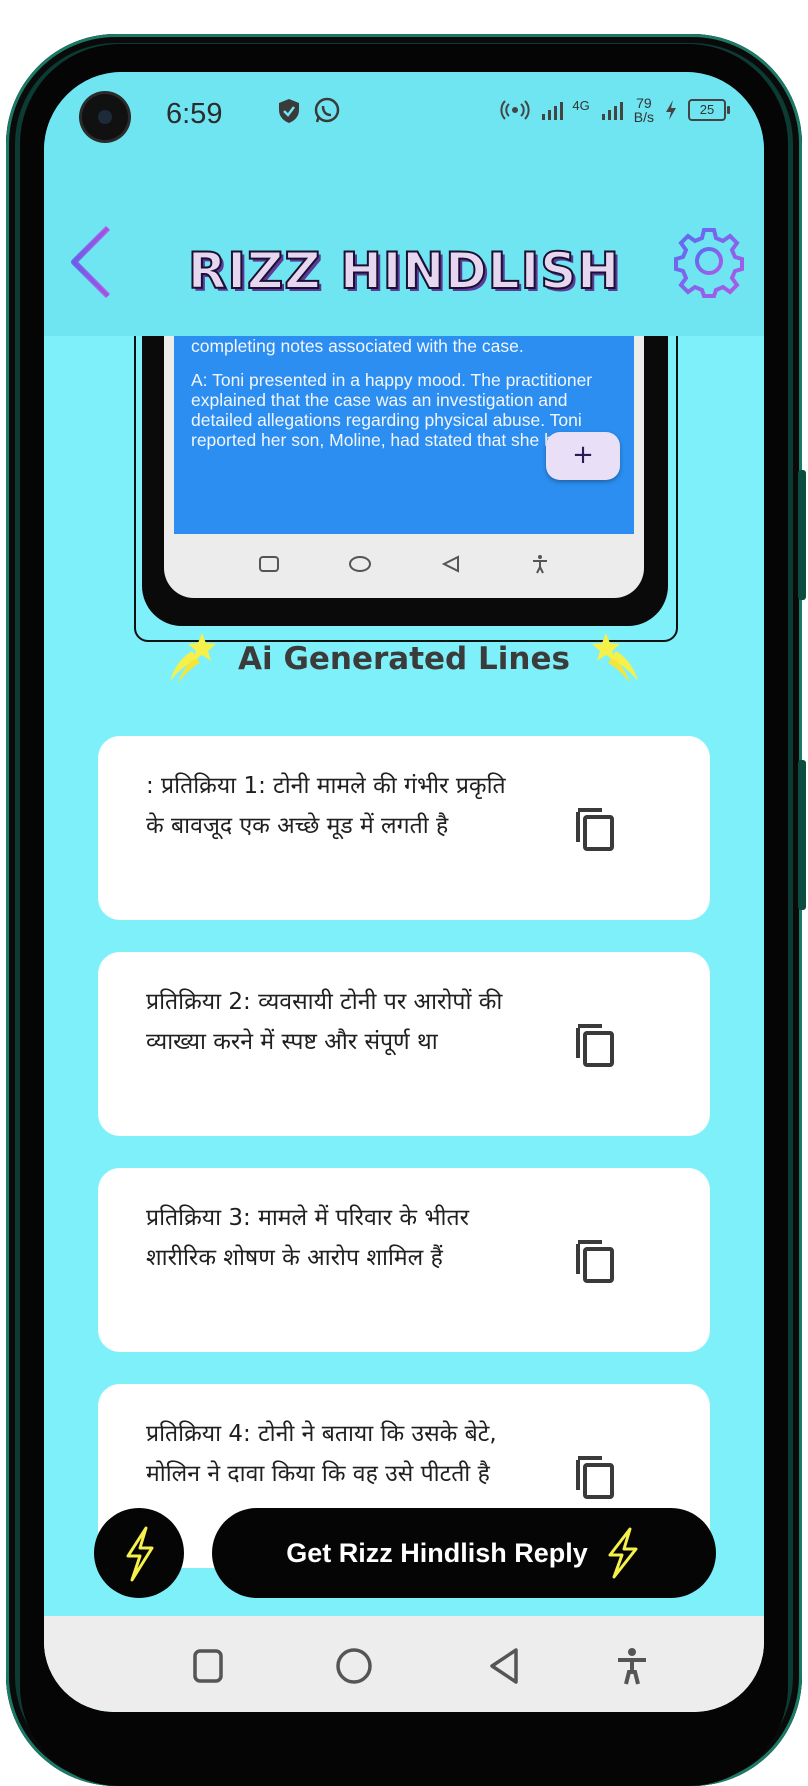  What do you see at coordinates (404, 271) in the screenshot?
I see `app-title: RIZZ HINDLISH` at bounding box center [404, 271].